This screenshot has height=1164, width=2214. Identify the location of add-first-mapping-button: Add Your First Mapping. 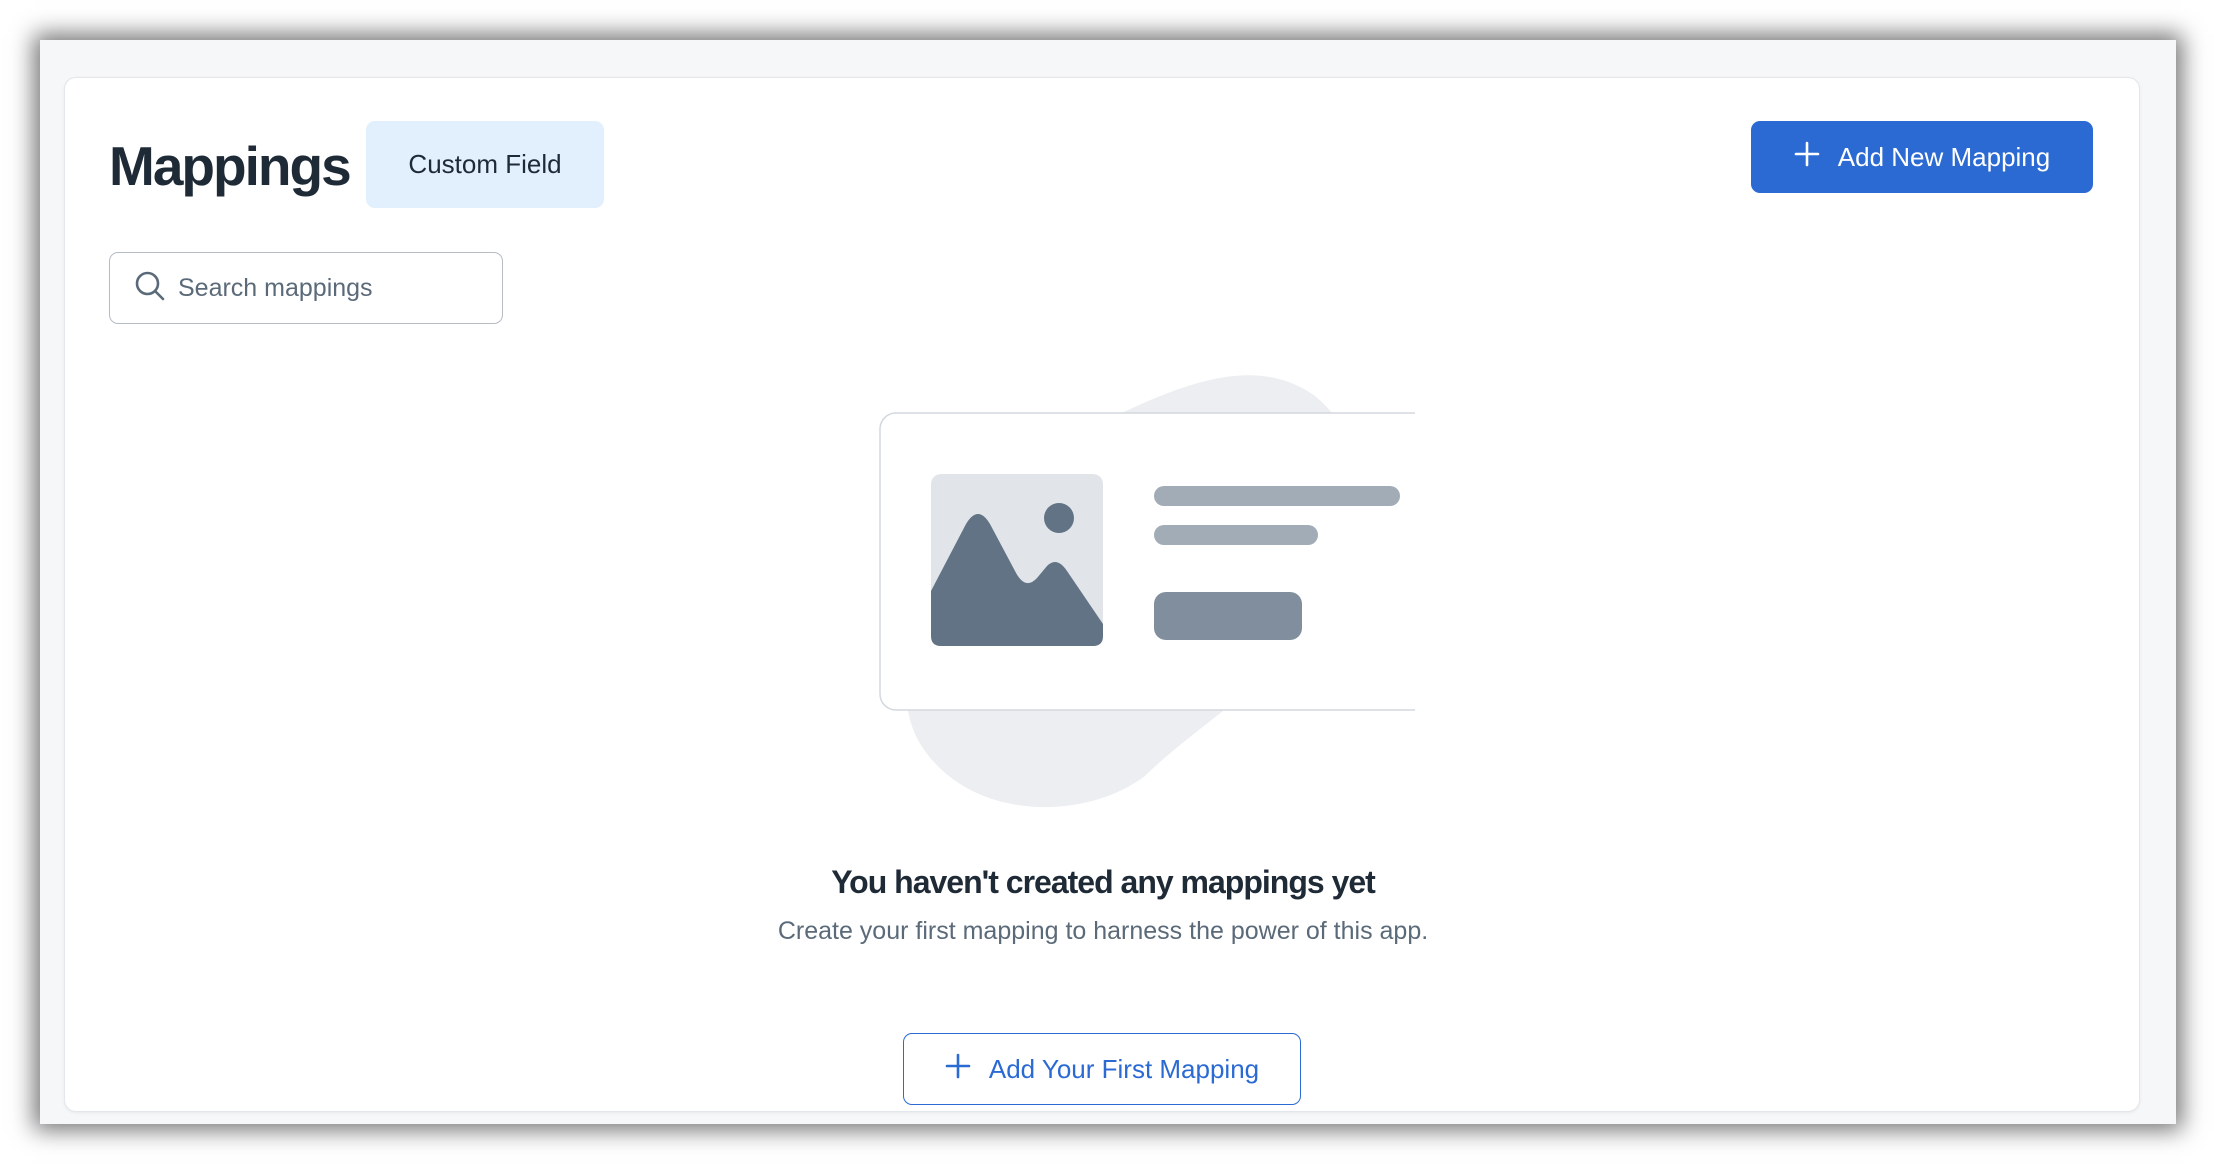
(1102, 1069).